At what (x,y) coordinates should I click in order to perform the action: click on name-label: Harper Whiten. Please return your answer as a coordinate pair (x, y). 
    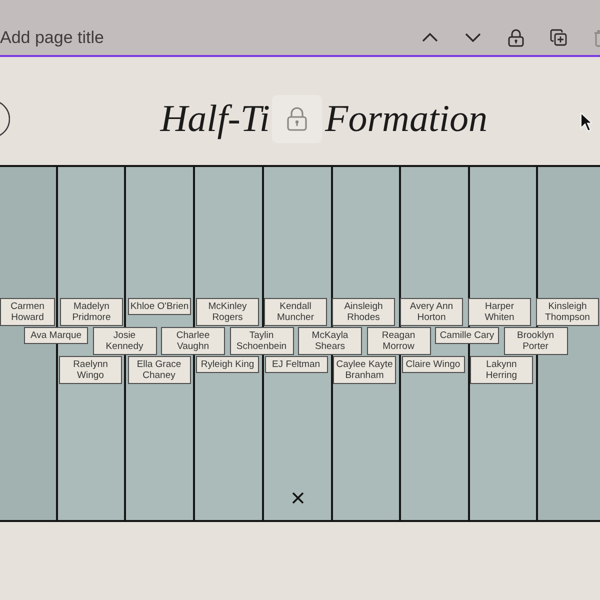
    Looking at the image, I should click on (499, 312).